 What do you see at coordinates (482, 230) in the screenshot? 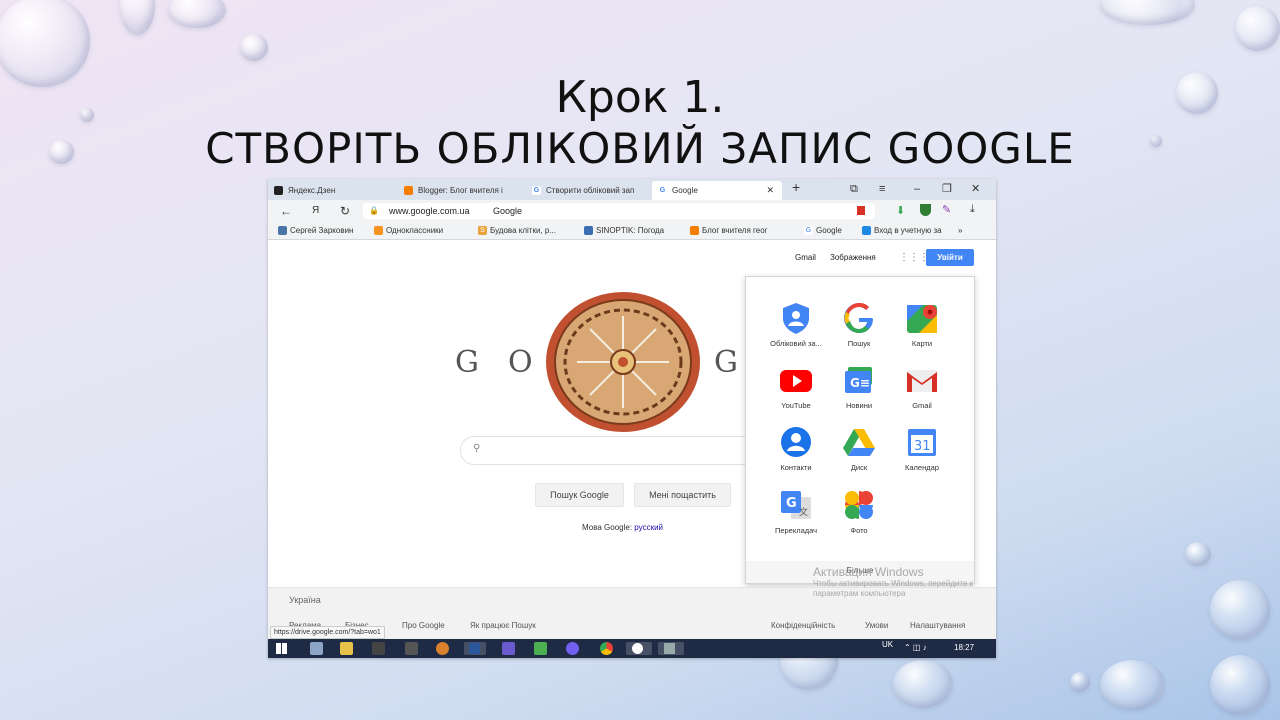
I see `s-icon: S` at bounding box center [482, 230].